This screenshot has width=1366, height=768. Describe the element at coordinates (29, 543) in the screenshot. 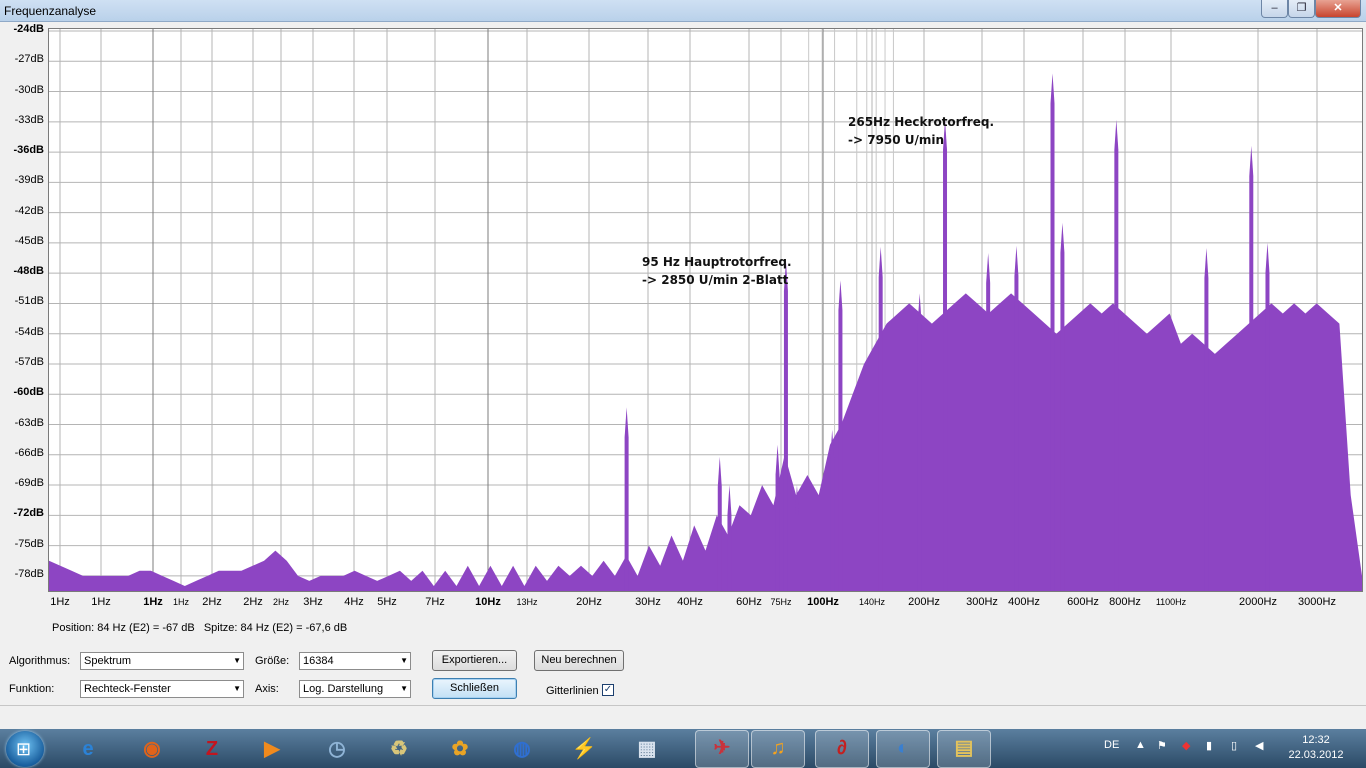

I see `y-tick-label: -75dB` at that location.